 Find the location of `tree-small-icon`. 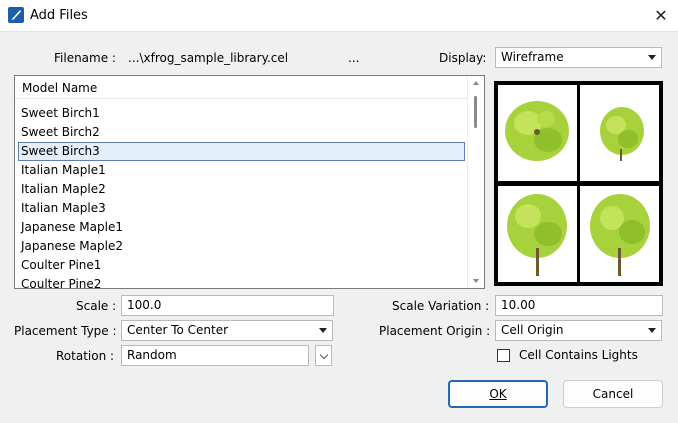

tree-small-icon is located at coordinates (622, 134).